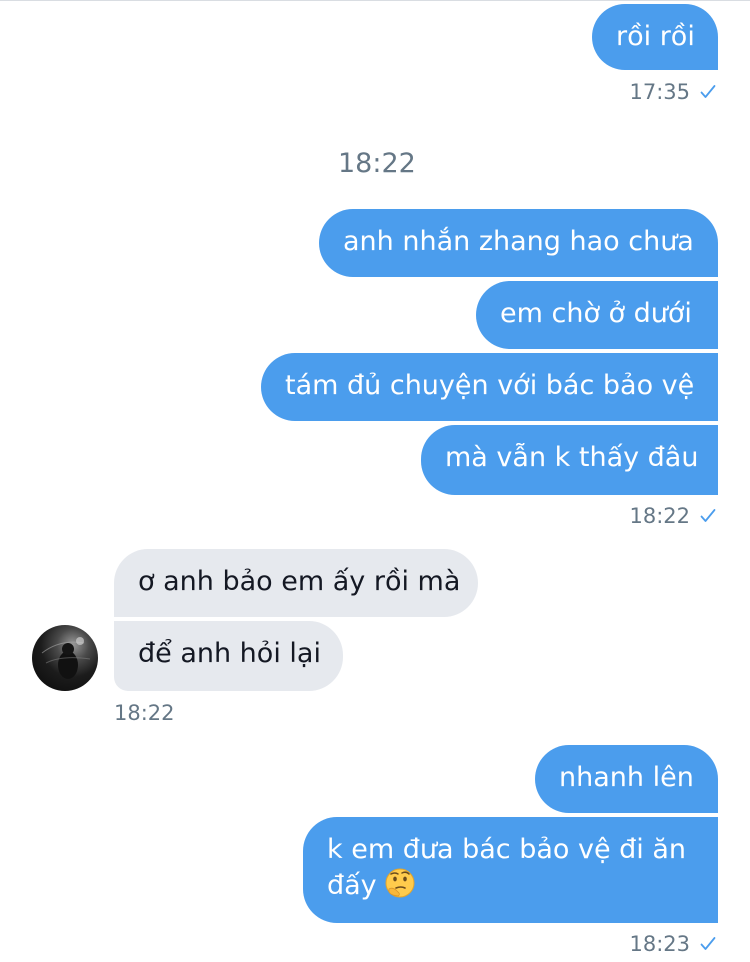  I want to click on message-text: ơ anh bảo em ấy rồi mà, so click(299, 581).